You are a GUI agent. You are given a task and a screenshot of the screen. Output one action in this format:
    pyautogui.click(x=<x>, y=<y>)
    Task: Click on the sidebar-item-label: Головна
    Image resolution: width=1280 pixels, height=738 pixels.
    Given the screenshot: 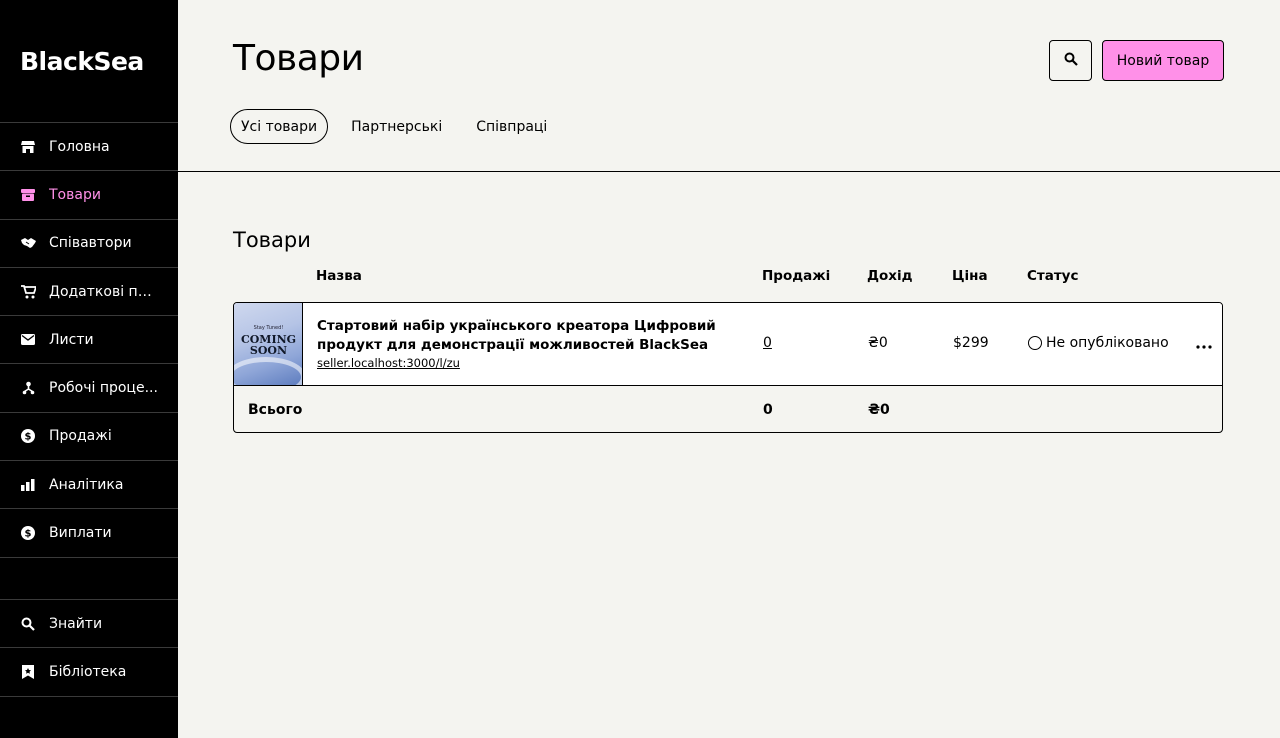 What is the action you would take?
    pyautogui.click(x=79, y=146)
    